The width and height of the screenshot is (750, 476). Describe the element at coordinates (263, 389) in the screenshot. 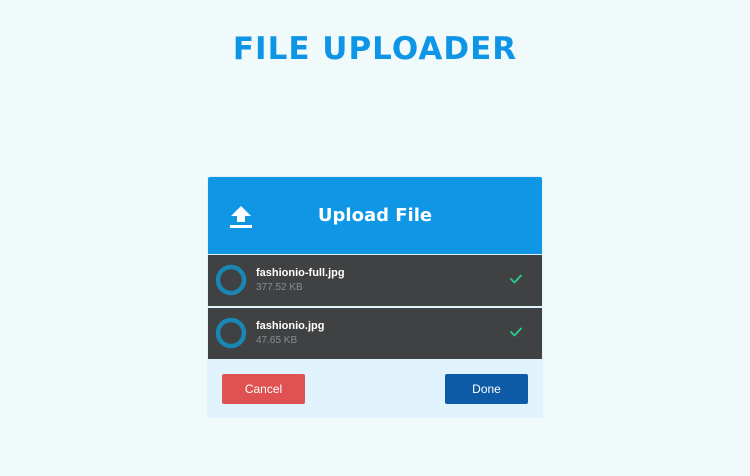

I see `cancel-button: Cancel` at that location.